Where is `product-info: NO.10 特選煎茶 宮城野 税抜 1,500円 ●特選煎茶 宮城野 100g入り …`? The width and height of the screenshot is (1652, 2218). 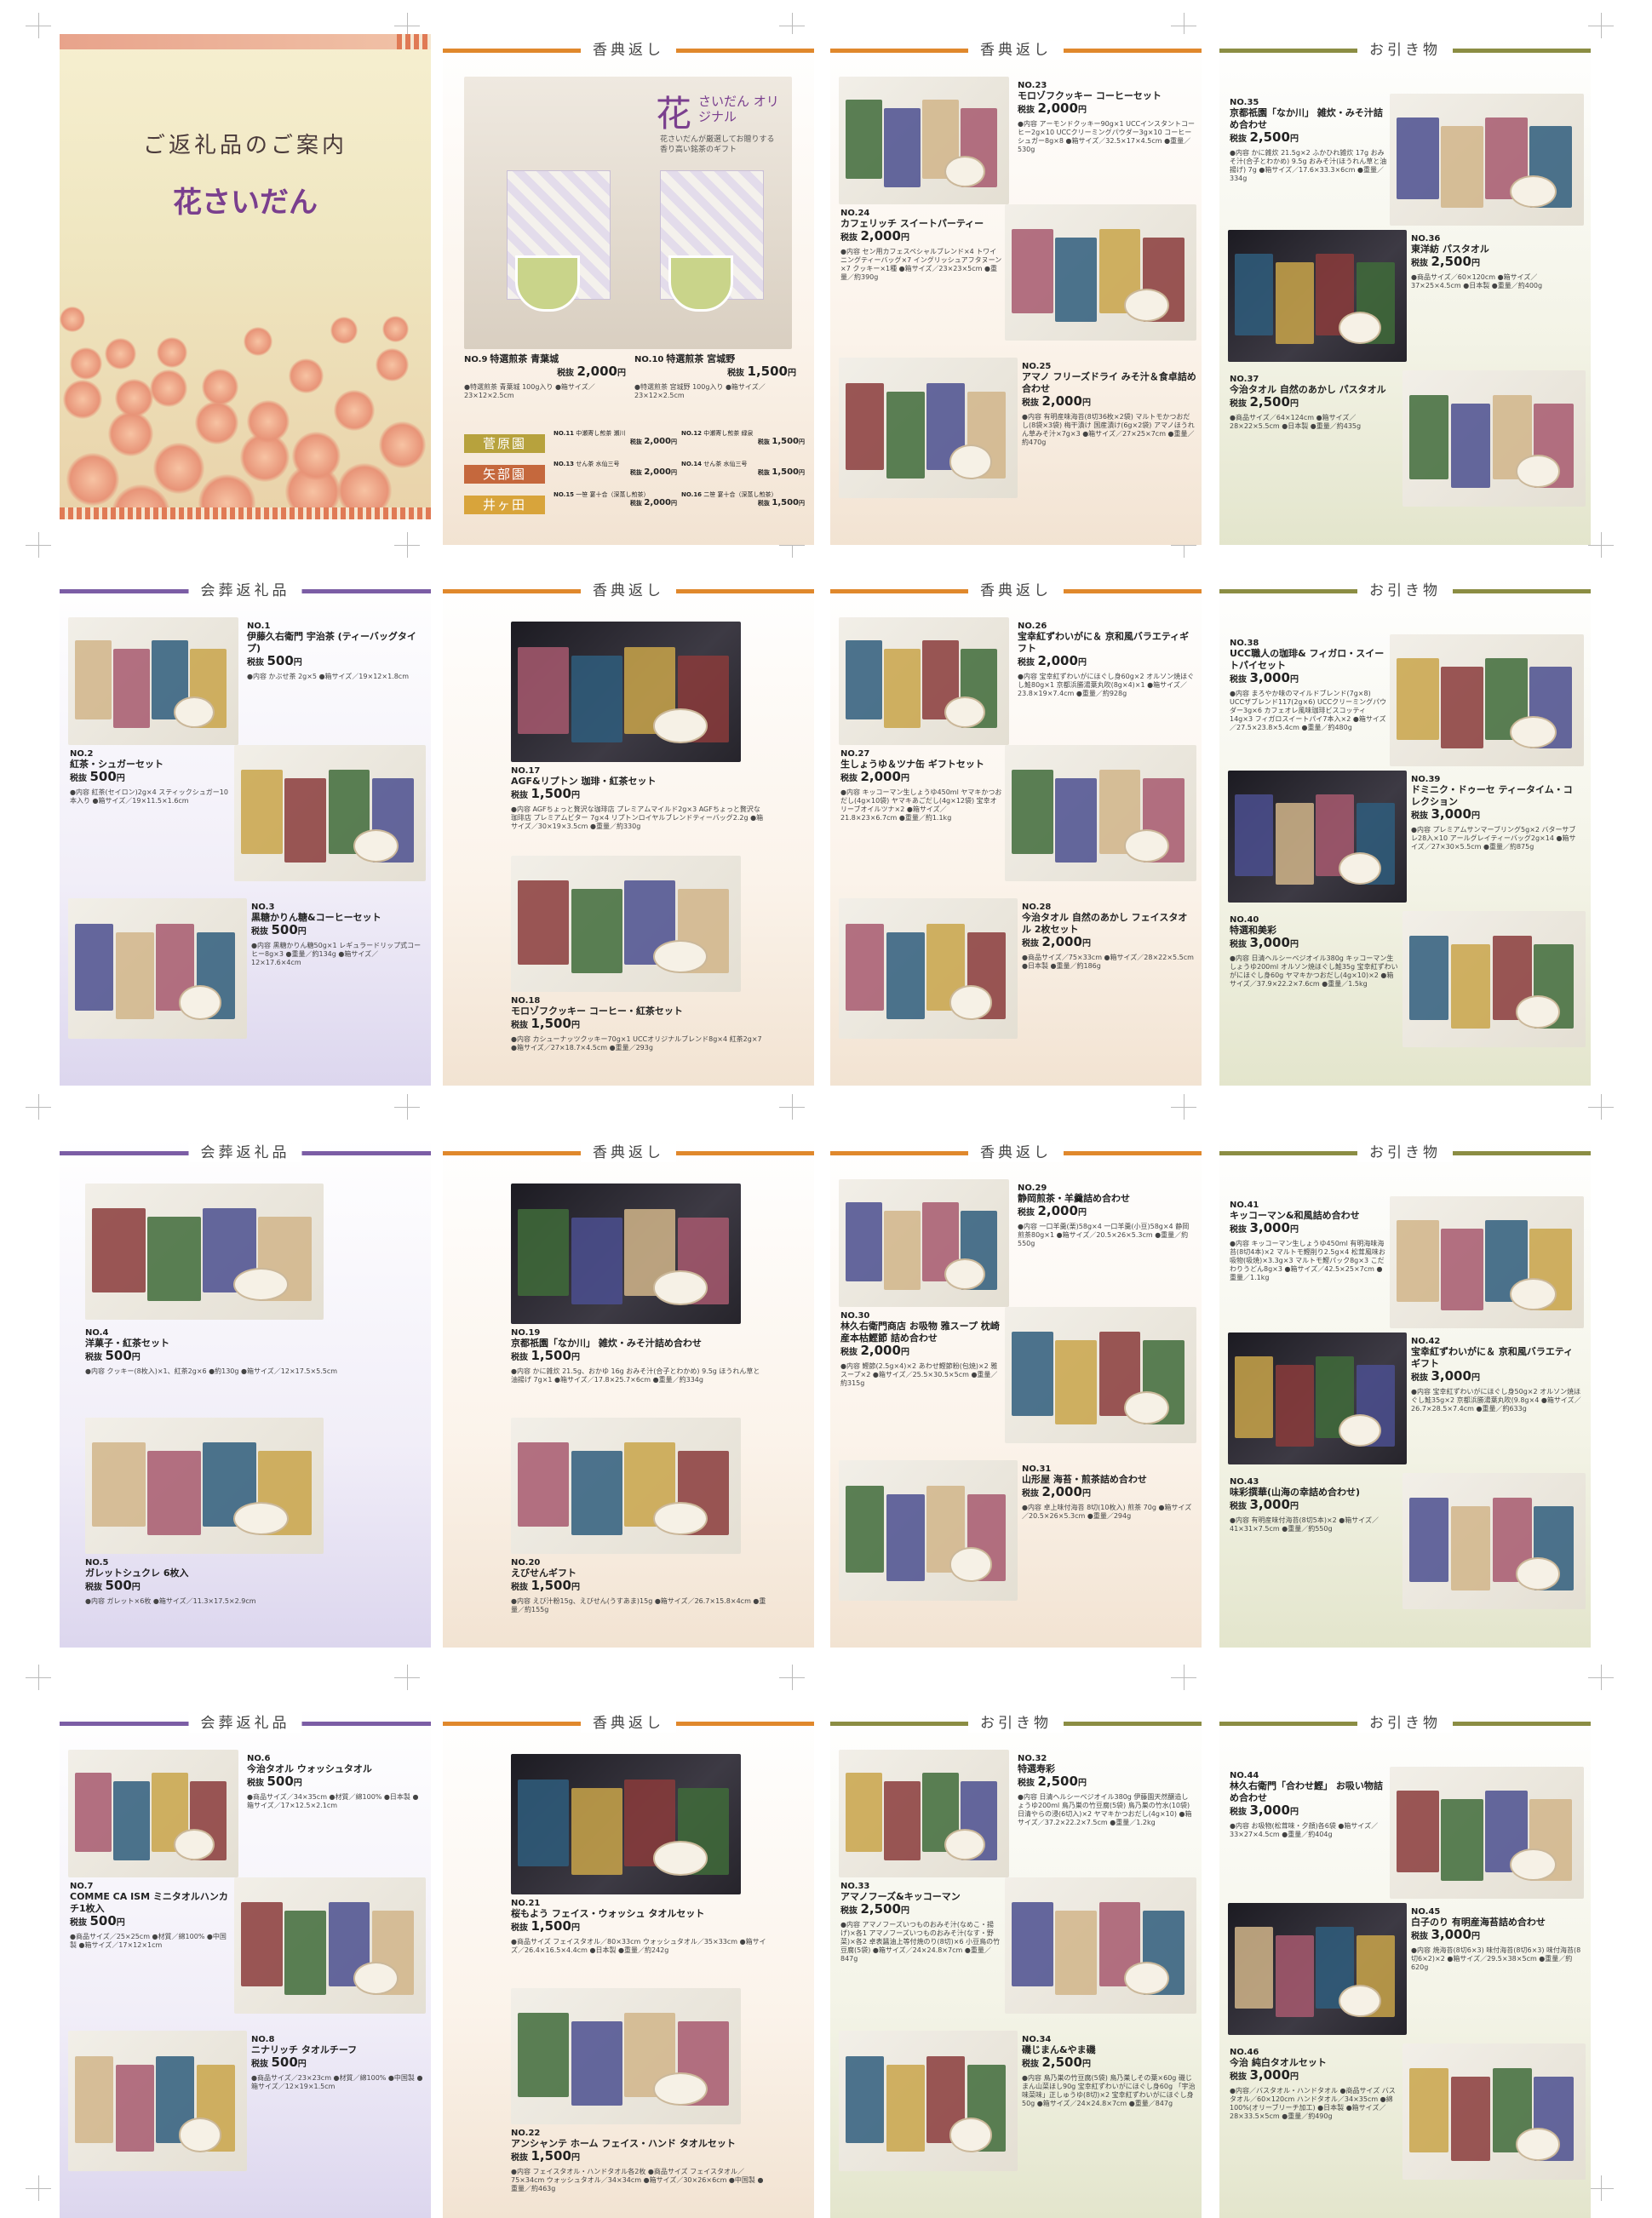
product-info: NO.10 特選煎茶 宮城野 税抜 1,500円 ●特選煎茶 宮城野 100g入り … is located at coordinates (715, 376).